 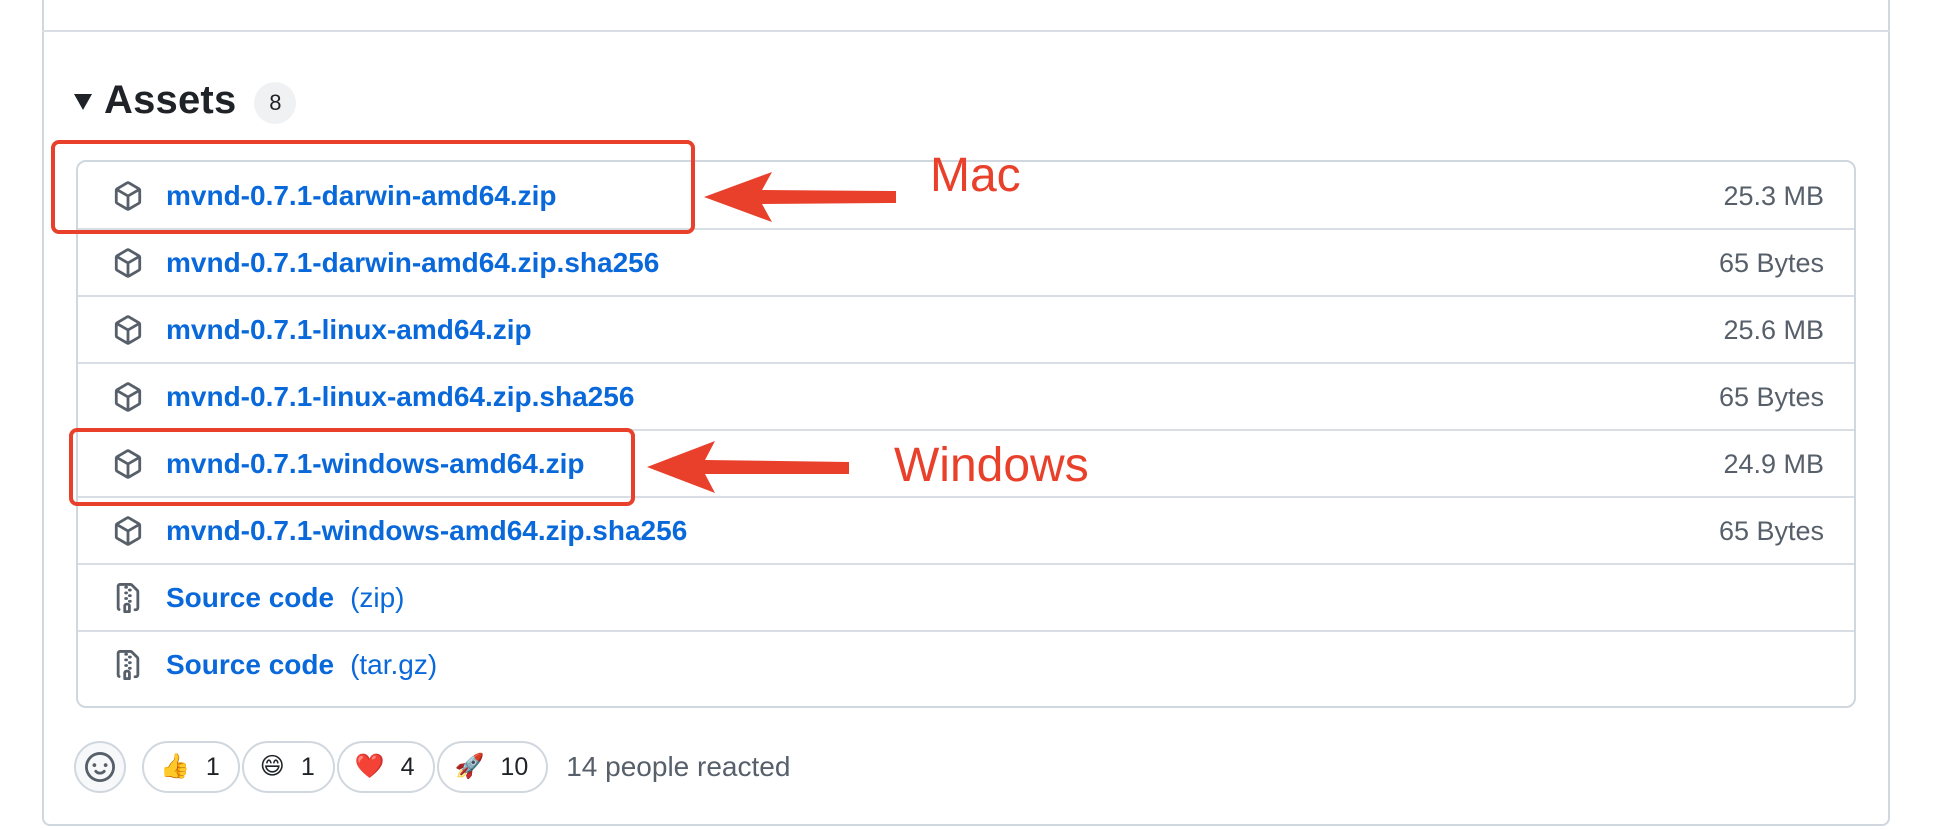 I want to click on assets-count-badge: 8, so click(x=275, y=103).